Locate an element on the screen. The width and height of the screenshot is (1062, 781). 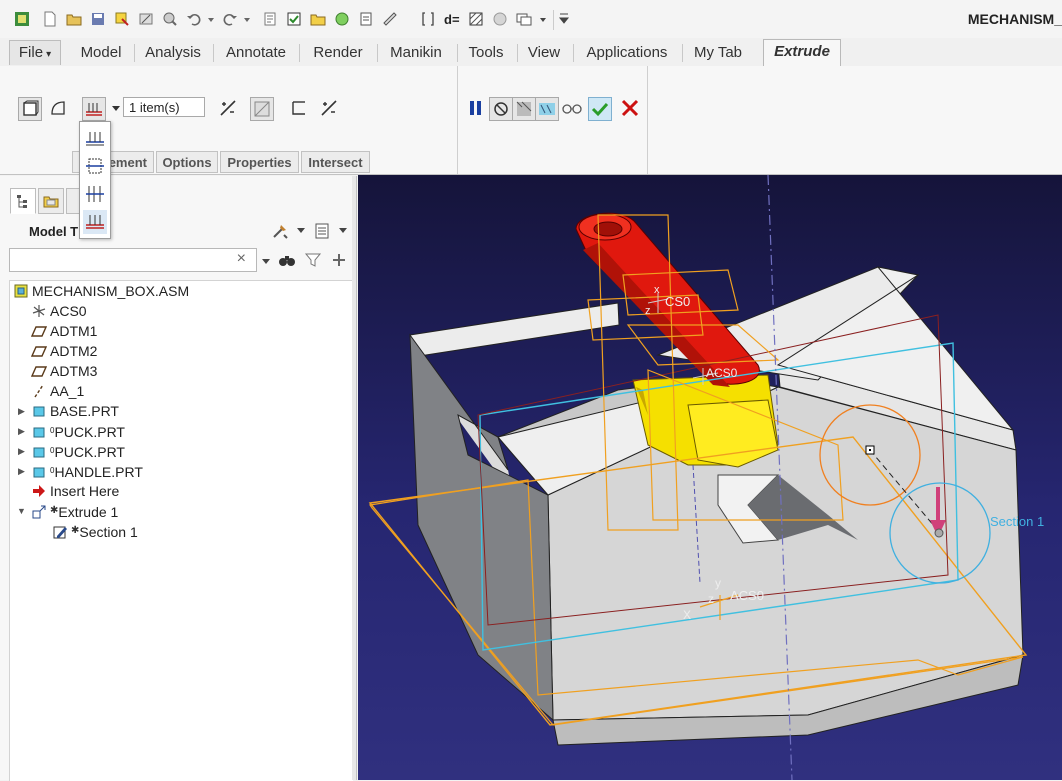
folder-browser-tab is located at coordinates (51, 201).